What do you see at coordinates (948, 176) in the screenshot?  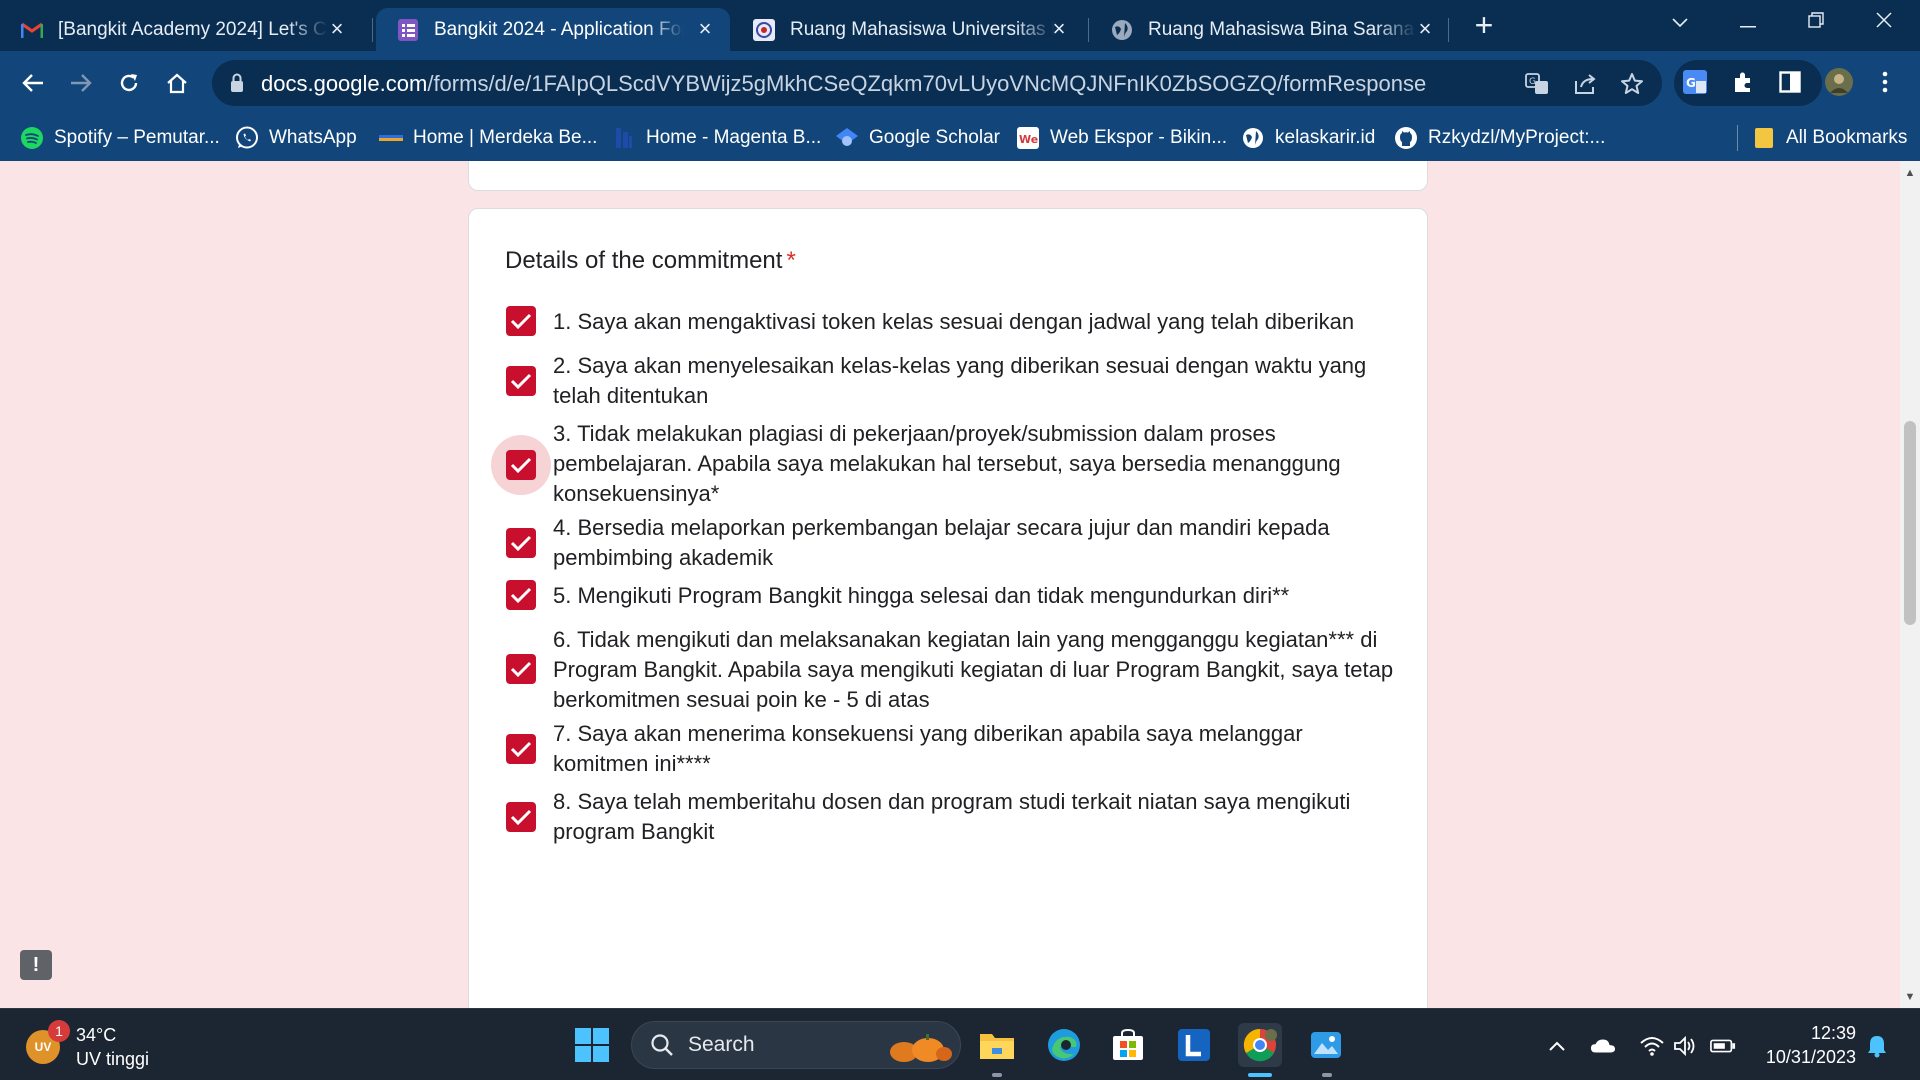 I see `previous-question-card` at bounding box center [948, 176].